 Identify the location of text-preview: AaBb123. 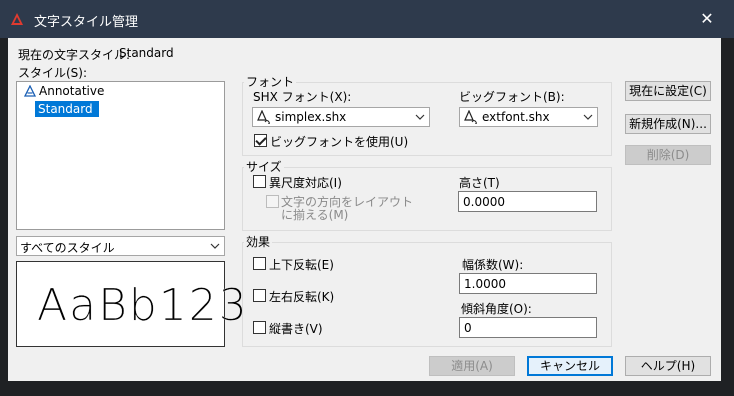
(131, 304).